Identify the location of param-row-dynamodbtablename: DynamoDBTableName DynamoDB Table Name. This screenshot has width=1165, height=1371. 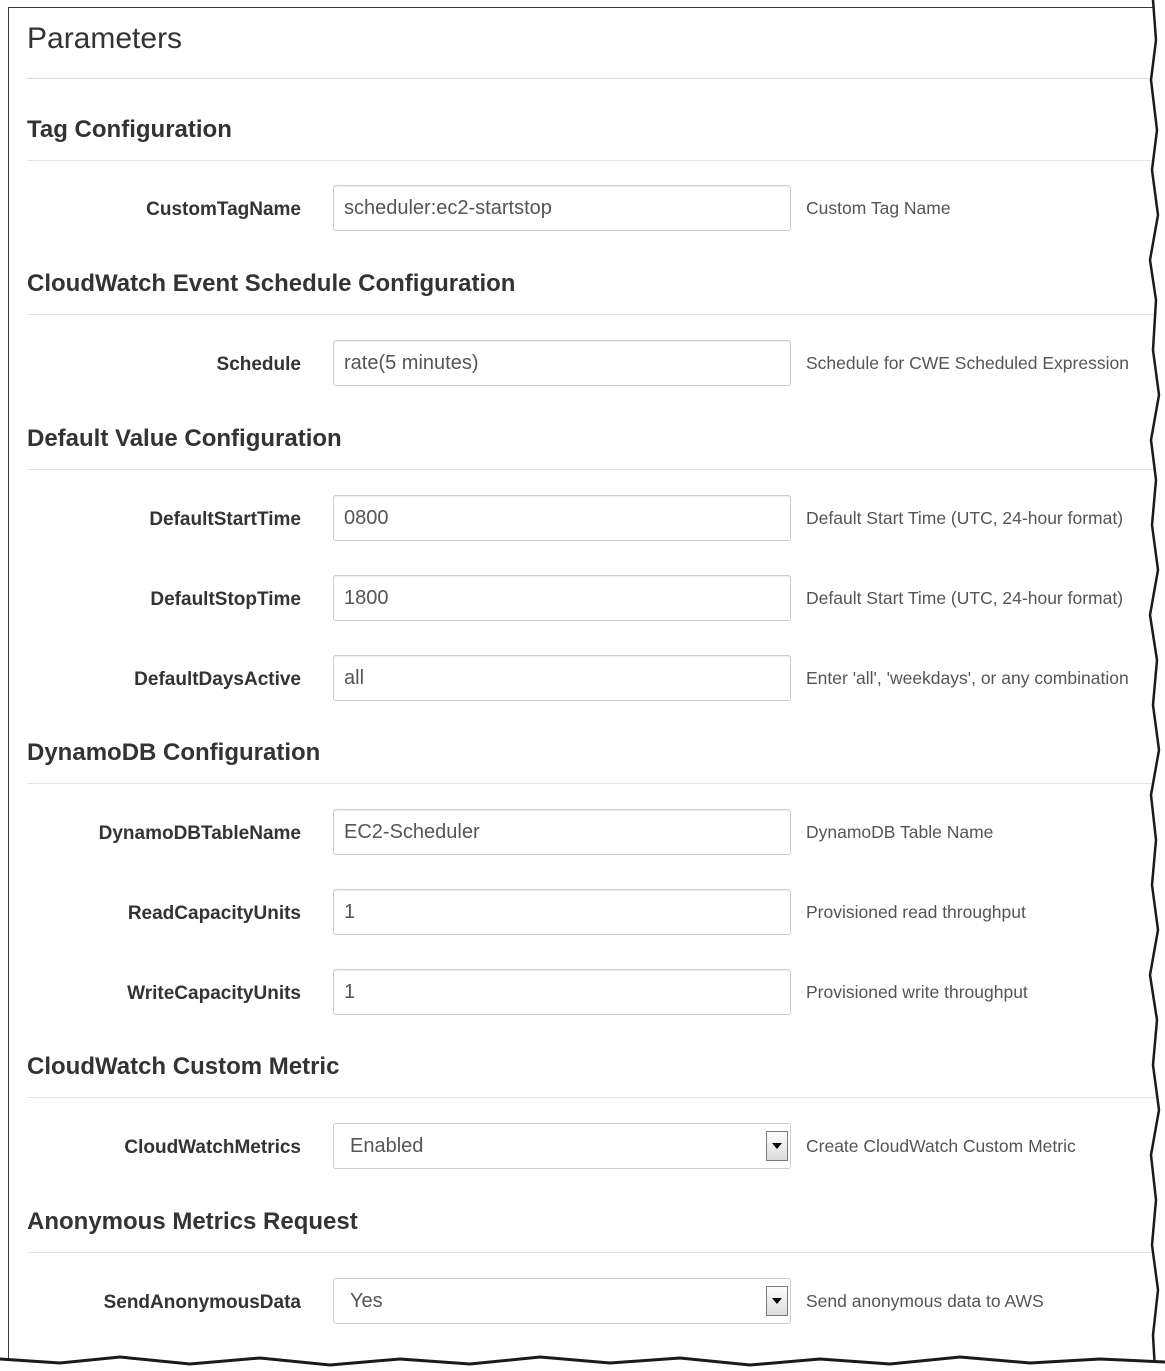
(582, 833).